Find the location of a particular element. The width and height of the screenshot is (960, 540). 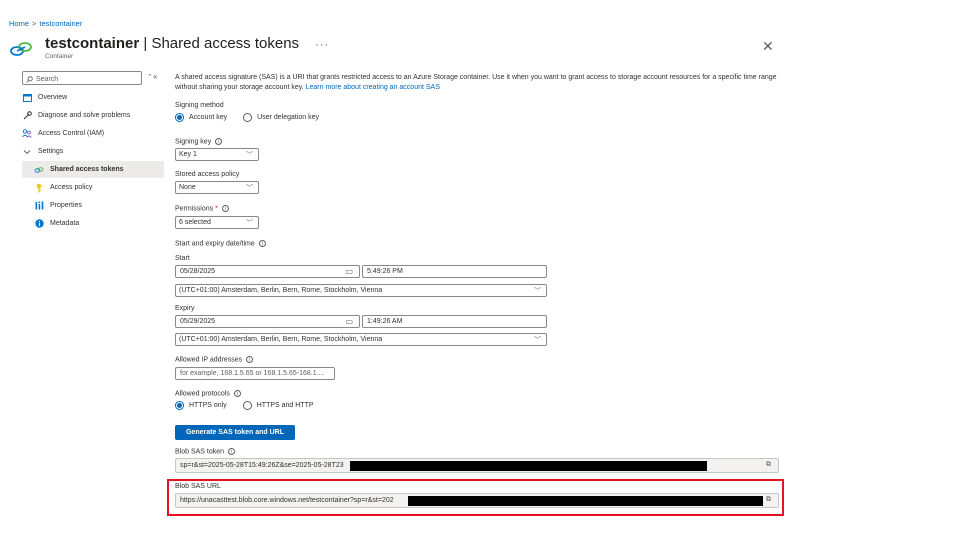

sidebar-item-shared-access-tokens: Shared access tokens is located at coordinates (93, 169).